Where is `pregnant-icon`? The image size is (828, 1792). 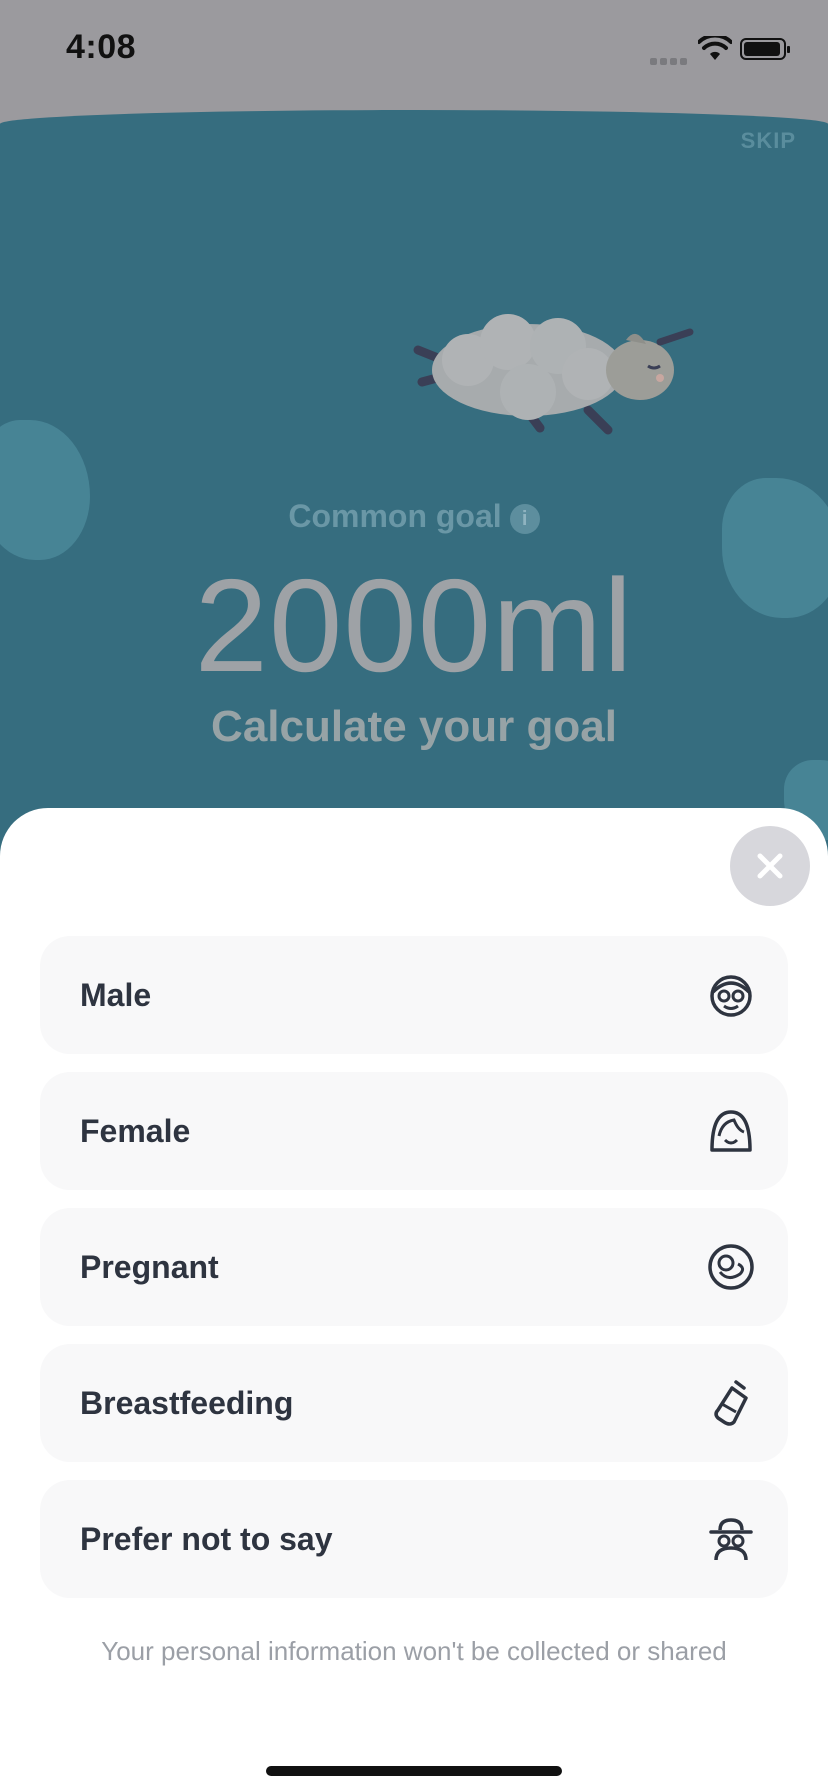
pregnant-icon is located at coordinates (731, 1267).